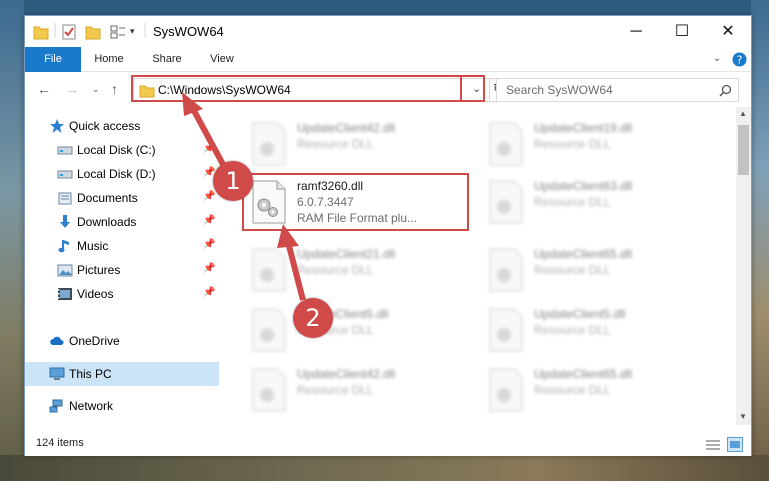  Describe the element at coordinates (233, 181) in the screenshot. I see `step-1-badge: 1` at that location.